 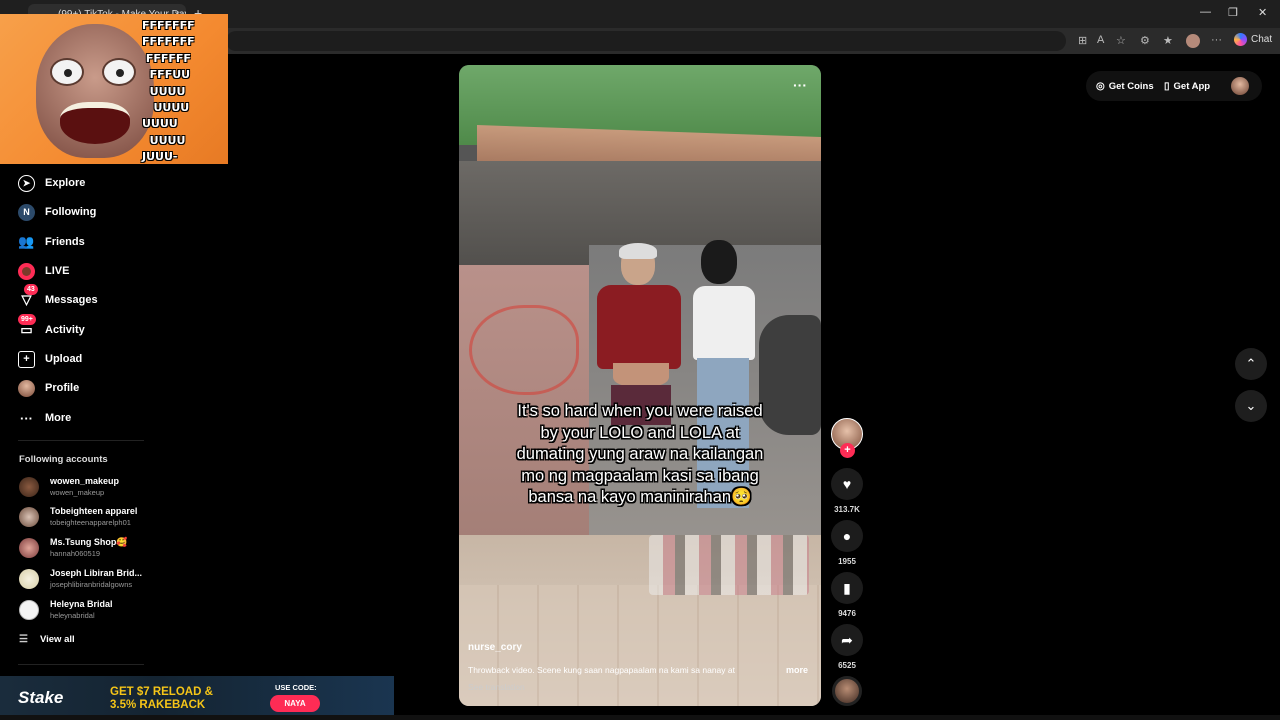 What do you see at coordinates (847, 536) in the screenshot?
I see `comment-button: ●` at bounding box center [847, 536].